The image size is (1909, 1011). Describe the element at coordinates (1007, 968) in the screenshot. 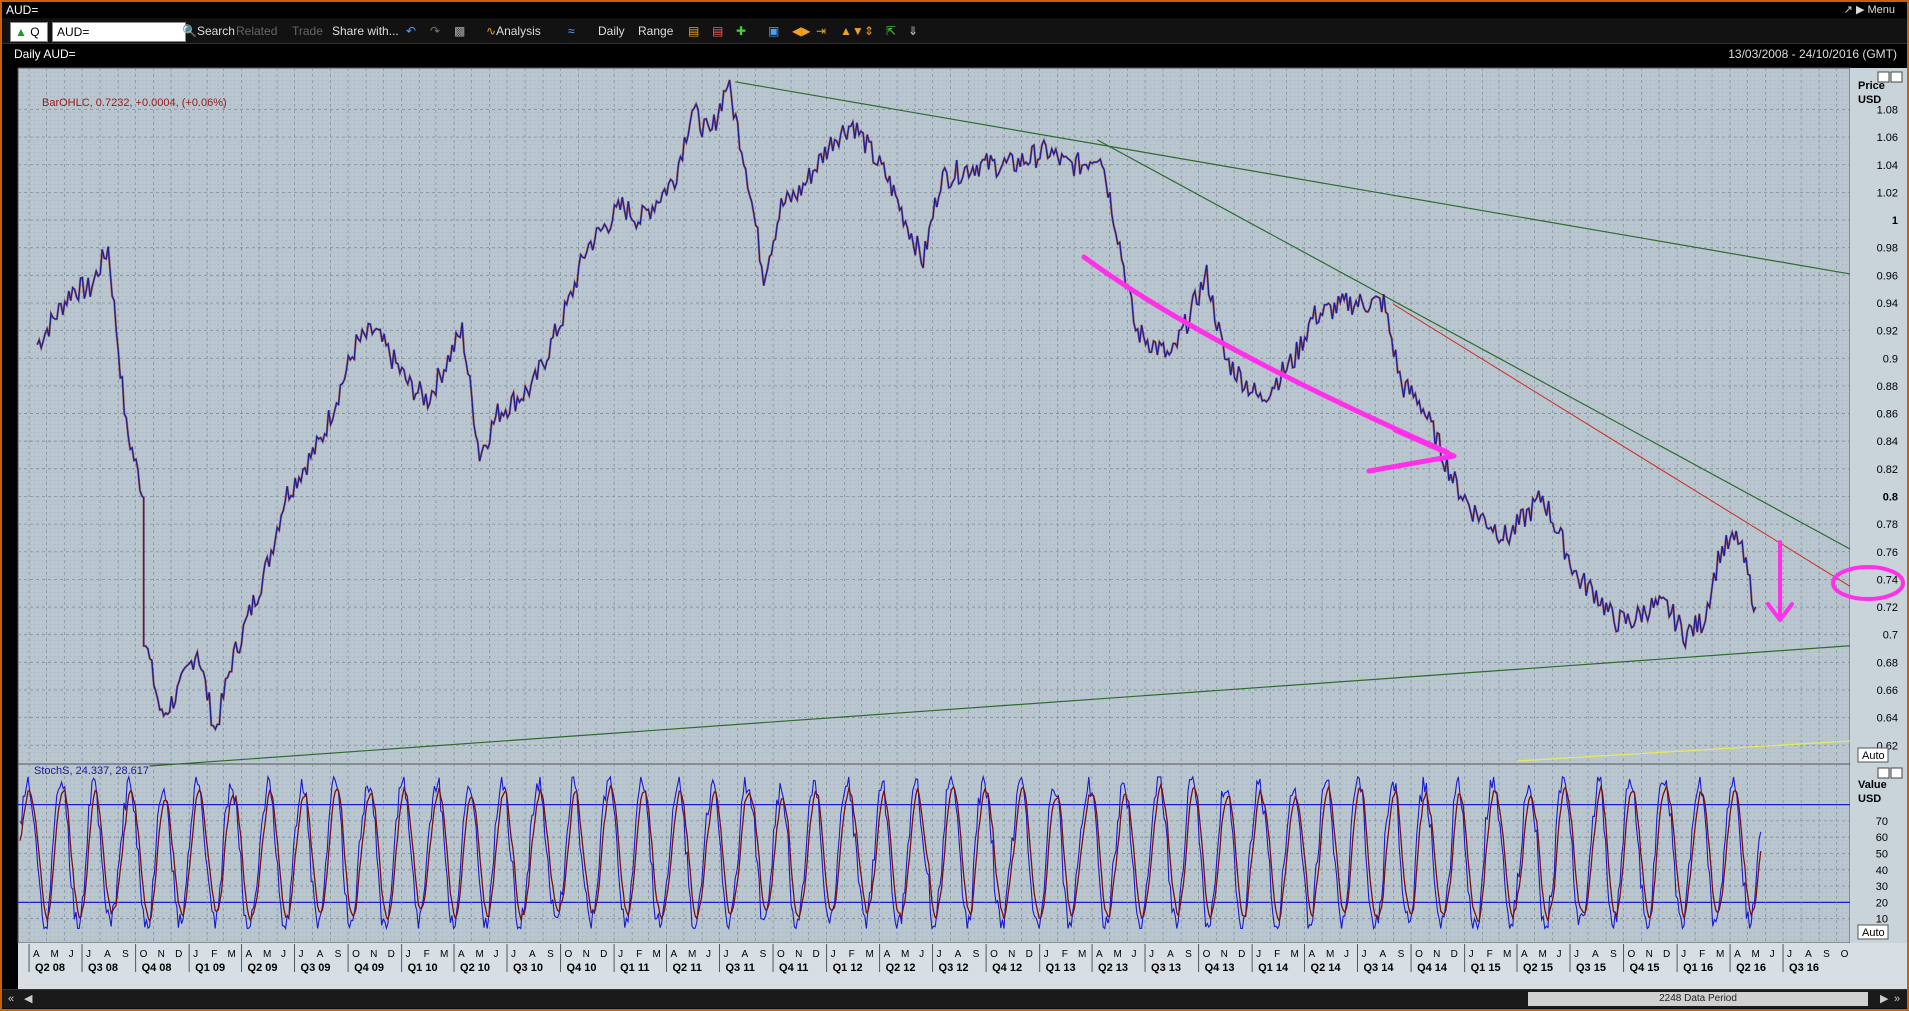

I see `quarter-tick-label: Q4 12` at that location.